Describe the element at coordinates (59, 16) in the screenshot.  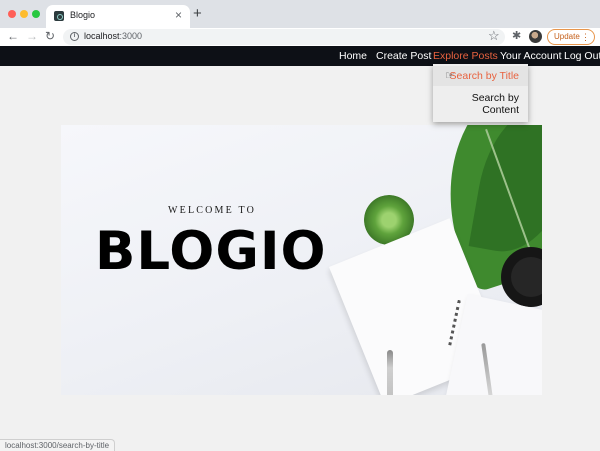
I see `favicon-icon` at that location.